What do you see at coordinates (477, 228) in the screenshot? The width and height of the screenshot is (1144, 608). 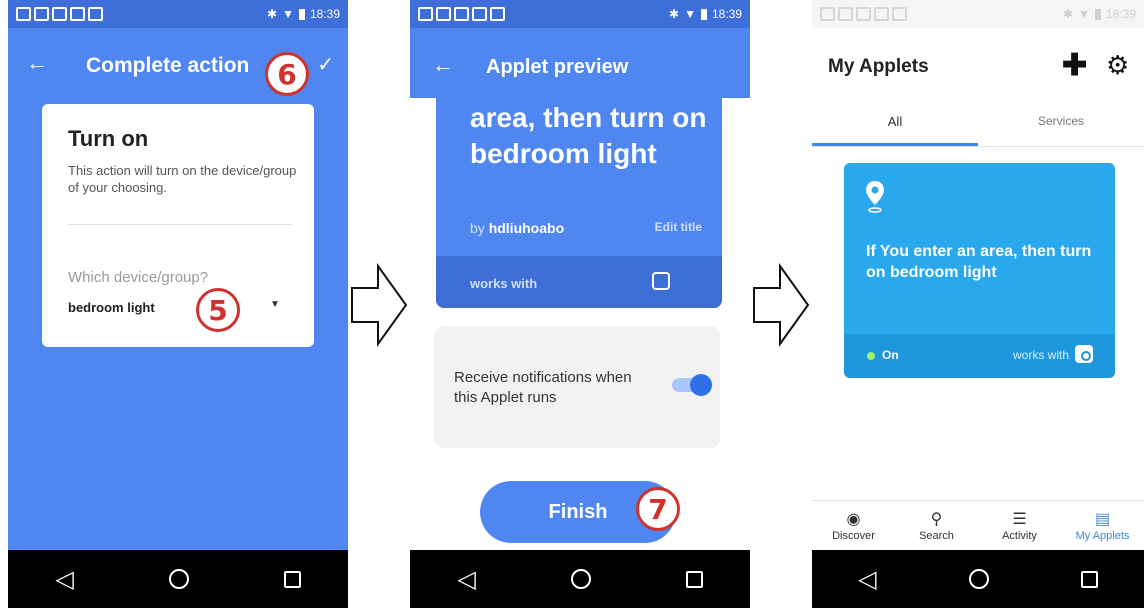 I see `author-prefix: by` at bounding box center [477, 228].